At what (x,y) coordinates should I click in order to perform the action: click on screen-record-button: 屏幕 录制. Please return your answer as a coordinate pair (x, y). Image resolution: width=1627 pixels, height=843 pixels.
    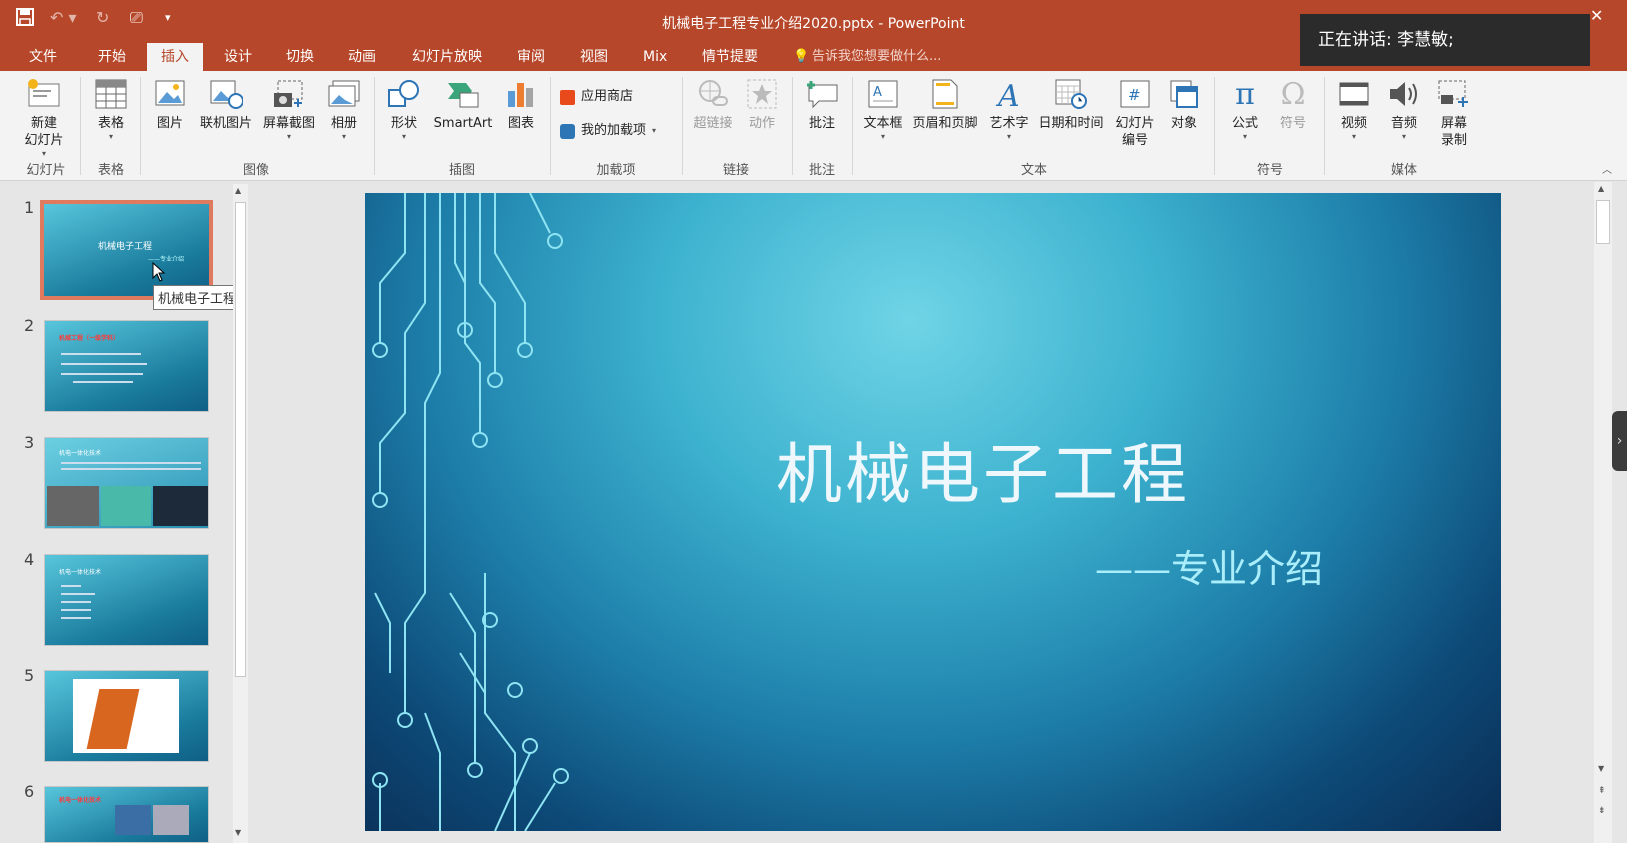
    Looking at the image, I should click on (1454, 113).